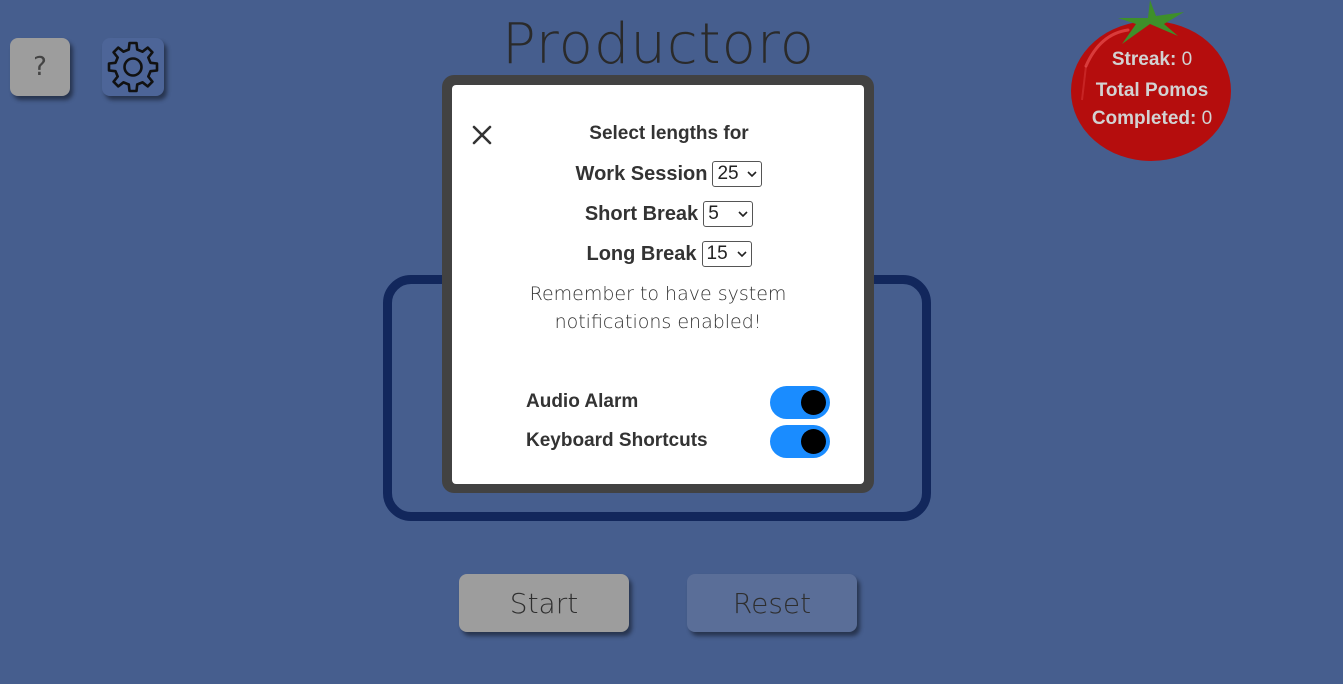 The width and height of the screenshot is (1343, 684). Describe the element at coordinates (713, 213) in the screenshot. I see `short-break-value: 5` at that location.